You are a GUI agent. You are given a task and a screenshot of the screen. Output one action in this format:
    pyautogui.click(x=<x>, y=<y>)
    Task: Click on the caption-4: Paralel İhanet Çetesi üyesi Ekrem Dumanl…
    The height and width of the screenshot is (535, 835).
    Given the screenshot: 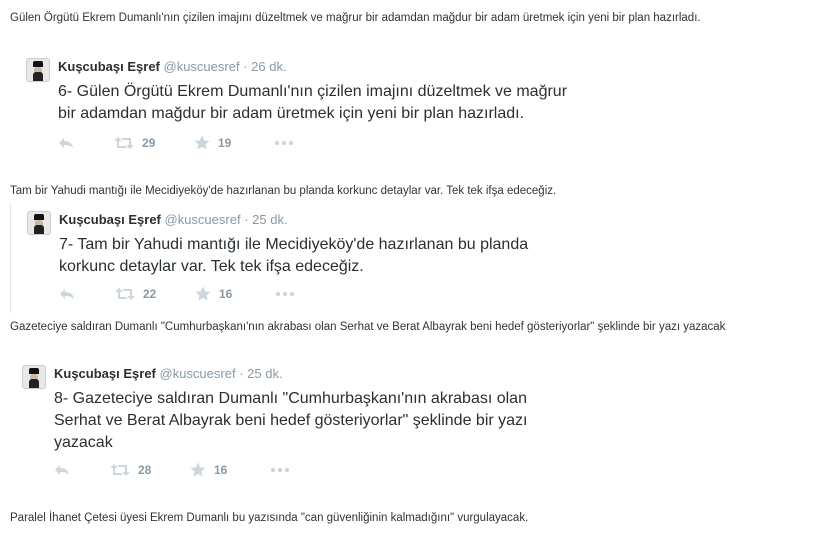 What is the action you would take?
    pyautogui.click(x=269, y=518)
    